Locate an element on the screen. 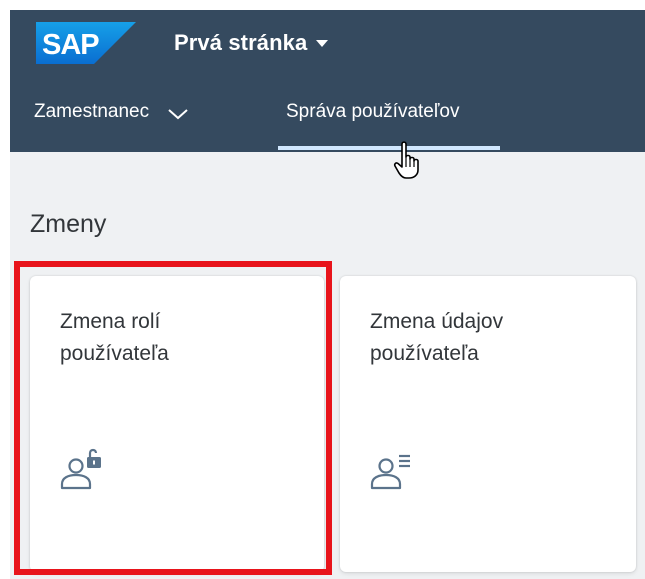 Image resolution: width=645 pixels, height=579 pixels. shell-title: Prvá stránka is located at coordinates (241, 42).